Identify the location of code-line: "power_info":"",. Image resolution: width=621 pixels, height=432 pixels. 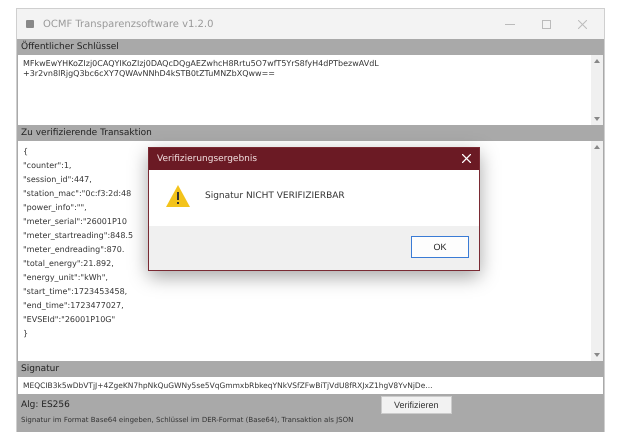
(55, 208).